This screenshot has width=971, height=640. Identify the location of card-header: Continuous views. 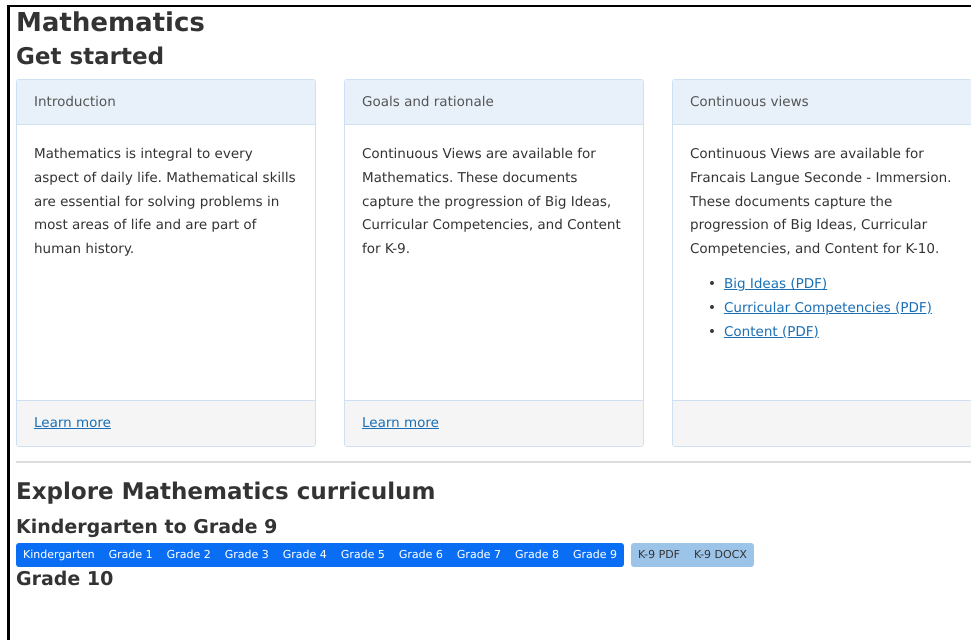
(822, 103).